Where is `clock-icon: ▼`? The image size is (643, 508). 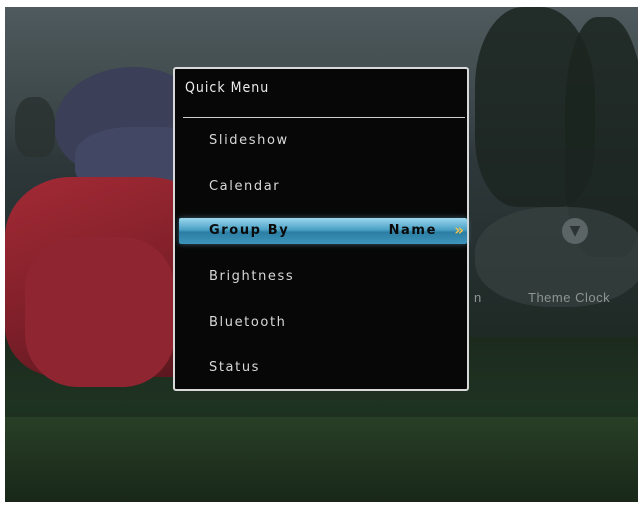
clock-icon: ▼ is located at coordinates (575, 231).